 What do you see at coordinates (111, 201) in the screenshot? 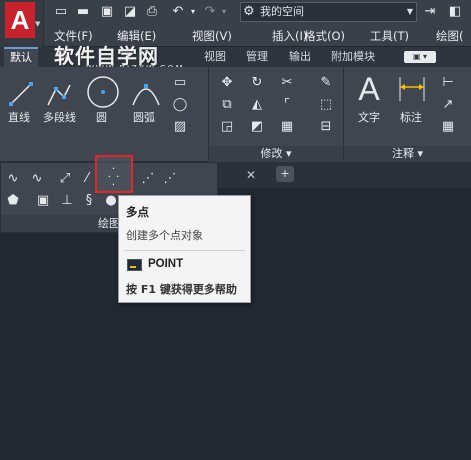
I see `donut-icon: ●` at bounding box center [111, 201].